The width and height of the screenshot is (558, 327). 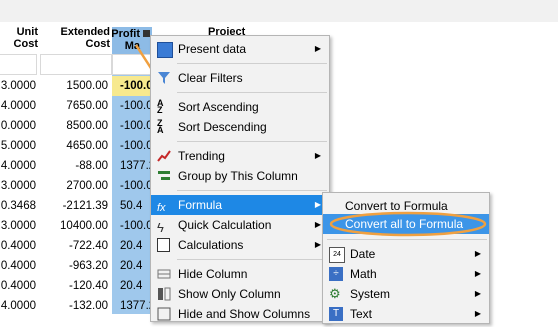 I want to click on menu-item-label: Trending, so click(x=201, y=156).